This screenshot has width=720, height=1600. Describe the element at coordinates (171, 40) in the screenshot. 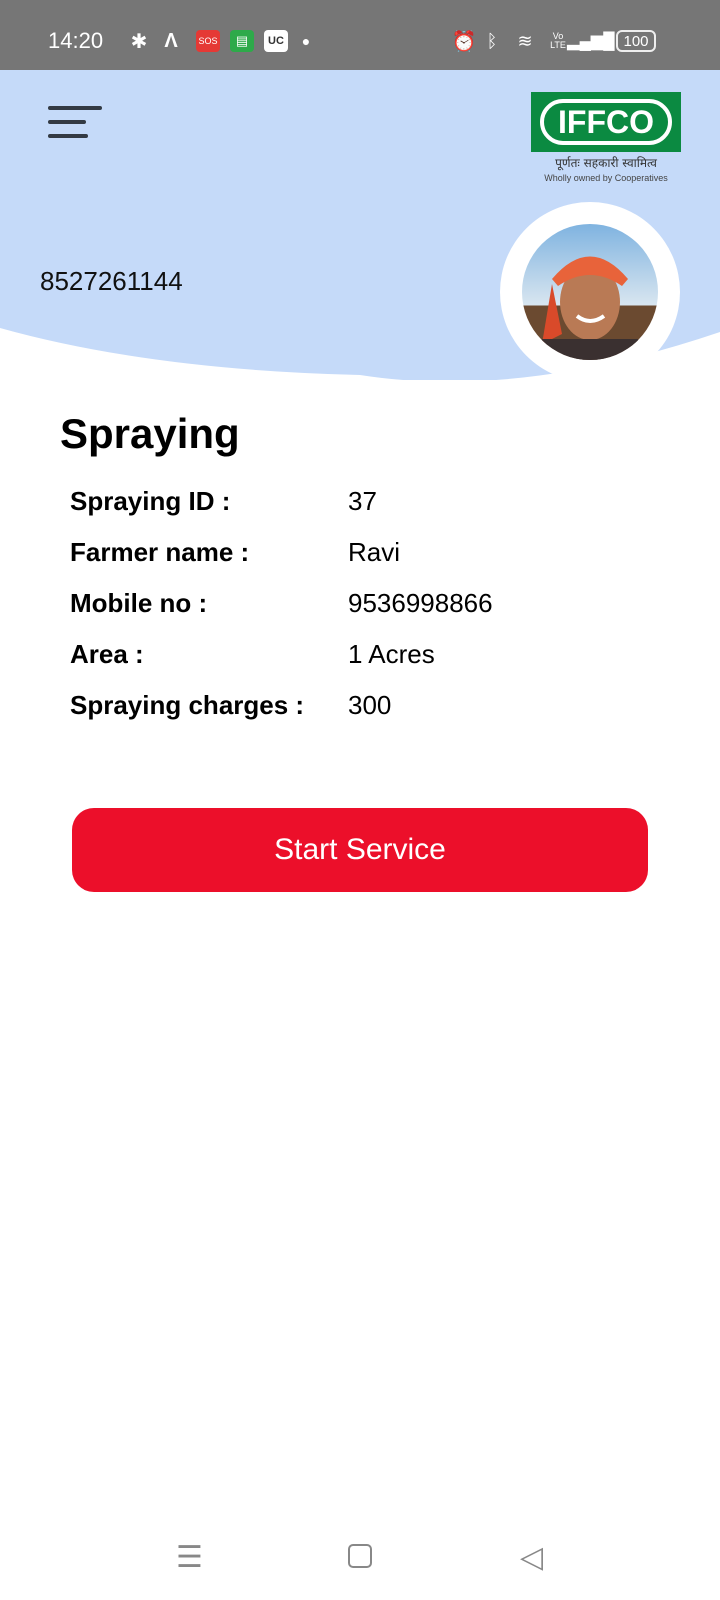

I see `app-icon: Λ` at that location.